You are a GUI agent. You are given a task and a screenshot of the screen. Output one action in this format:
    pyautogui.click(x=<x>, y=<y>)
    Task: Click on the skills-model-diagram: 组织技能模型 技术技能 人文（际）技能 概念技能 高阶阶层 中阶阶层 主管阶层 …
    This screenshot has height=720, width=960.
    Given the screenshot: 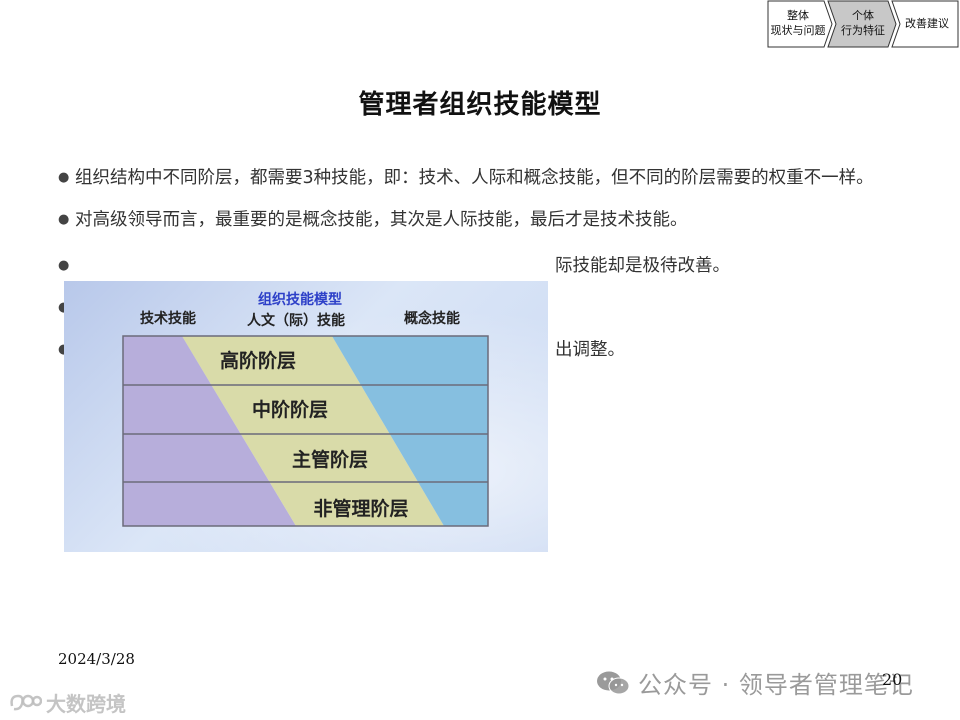 What is the action you would take?
    pyautogui.click(x=305, y=409)
    